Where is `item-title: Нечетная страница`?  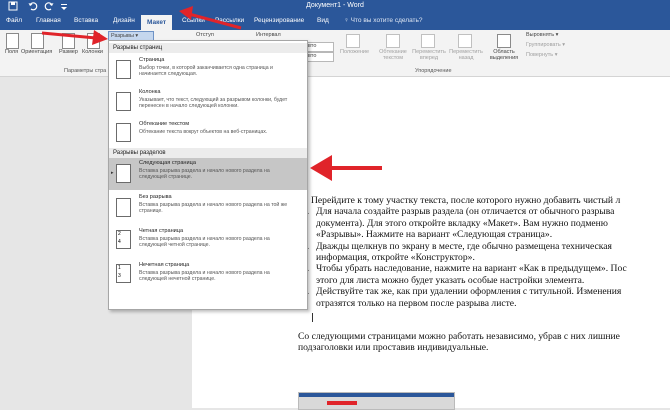 item-title: Нечетная страница is located at coordinates (164, 265).